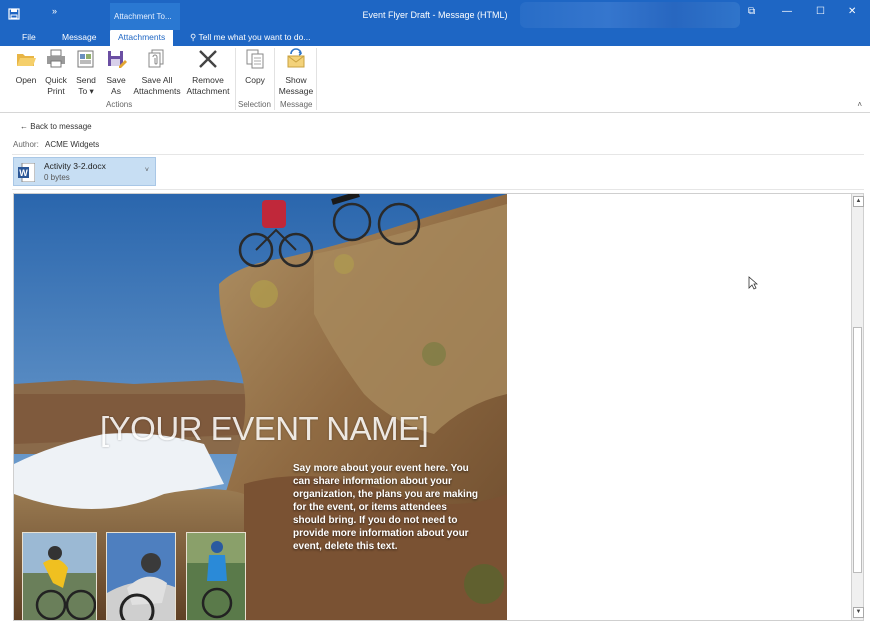  I want to click on remove-attachment-button: Remove Attachment, so click(208, 72).